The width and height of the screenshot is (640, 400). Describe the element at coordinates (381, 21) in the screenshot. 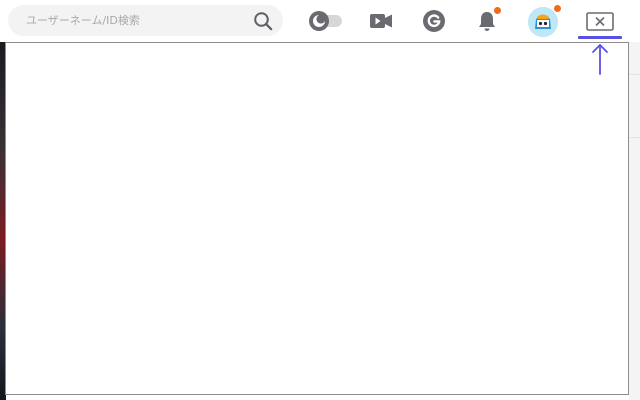

I see `video-camera-icon` at that location.